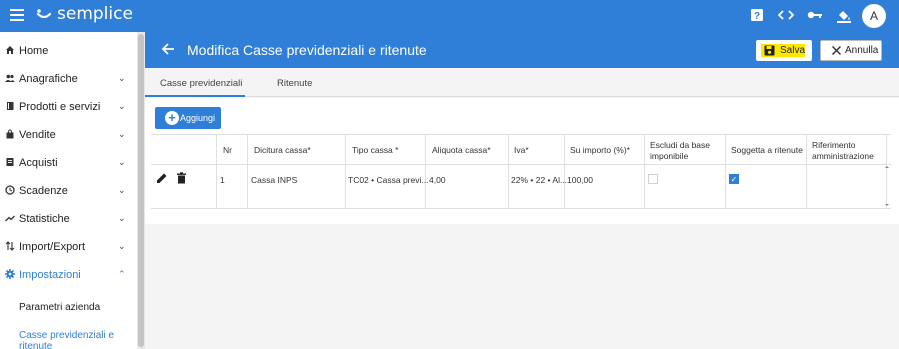 This screenshot has height=349, width=899. What do you see at coordinates (37, 135) in the screenshot?
I see `sidebar-item-label: Vendite` at bounding box center [37, 135].